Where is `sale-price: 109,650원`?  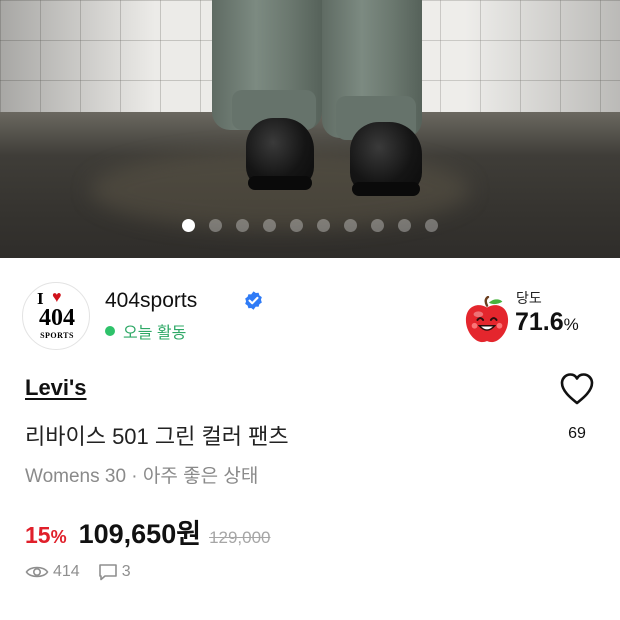 sale-price: 109,650원 is located at coordinates (140, 534).